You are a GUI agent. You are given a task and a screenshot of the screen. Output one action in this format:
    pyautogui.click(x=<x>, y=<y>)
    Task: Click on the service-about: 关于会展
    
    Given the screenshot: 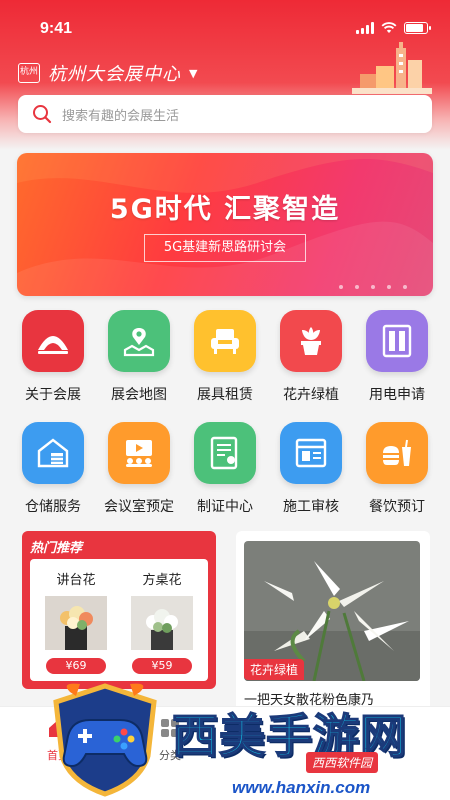 What is the action you would take?
    pyautogui.click(x=53, y=357)
    